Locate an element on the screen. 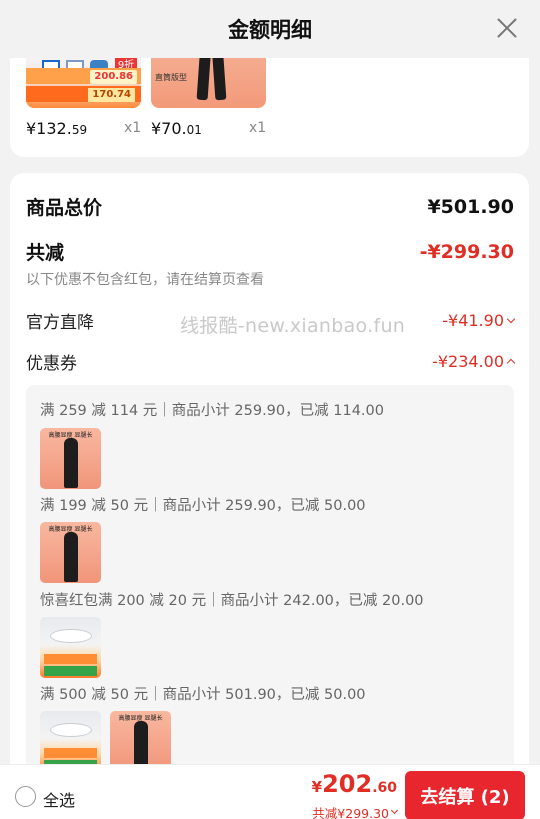 This screenshot has height=819, width=540. watermark: 线报酷-new.xianbao.fun is located at coordinates (293, 326).